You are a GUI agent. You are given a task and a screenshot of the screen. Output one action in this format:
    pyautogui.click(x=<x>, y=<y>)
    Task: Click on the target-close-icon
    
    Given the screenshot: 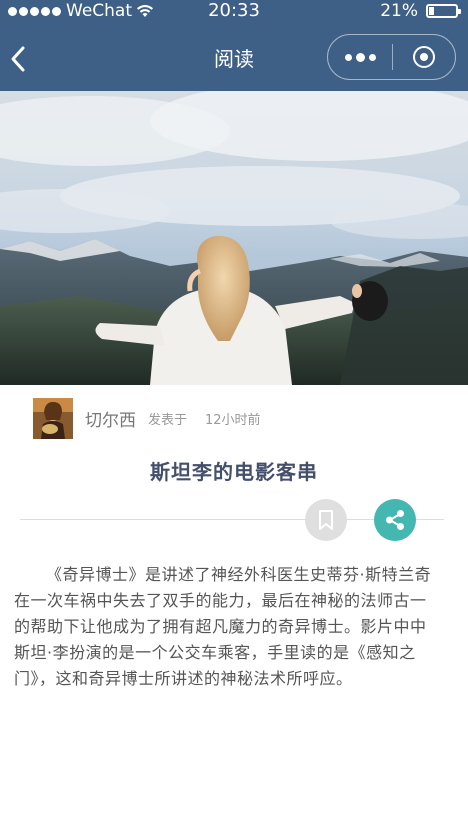 What is the action you would take?
    pyautogui.click(x=424, y=57)
    